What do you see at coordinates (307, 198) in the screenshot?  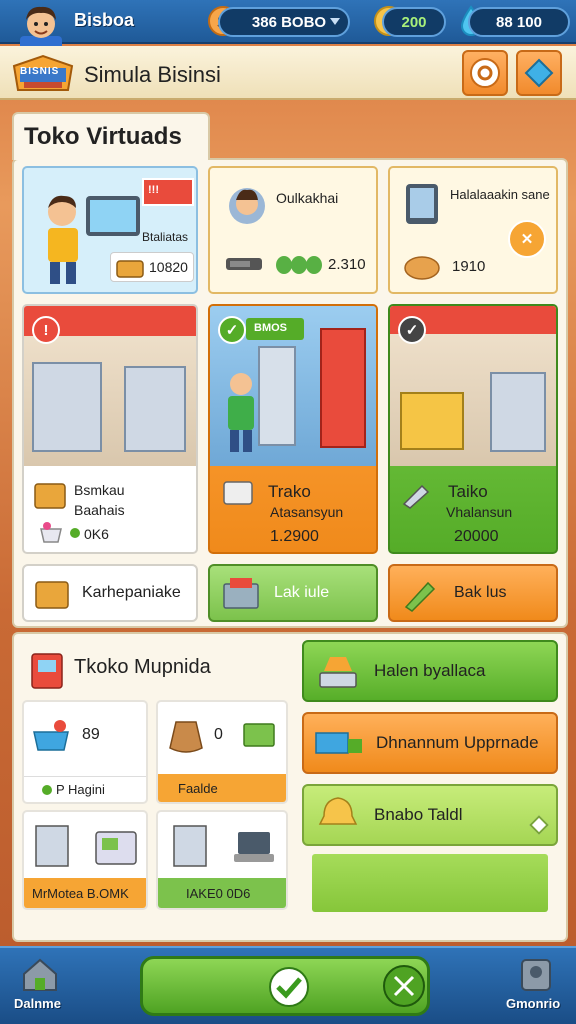 I see `stat-label: Oulkakhai` at bounding box center [307, 198].